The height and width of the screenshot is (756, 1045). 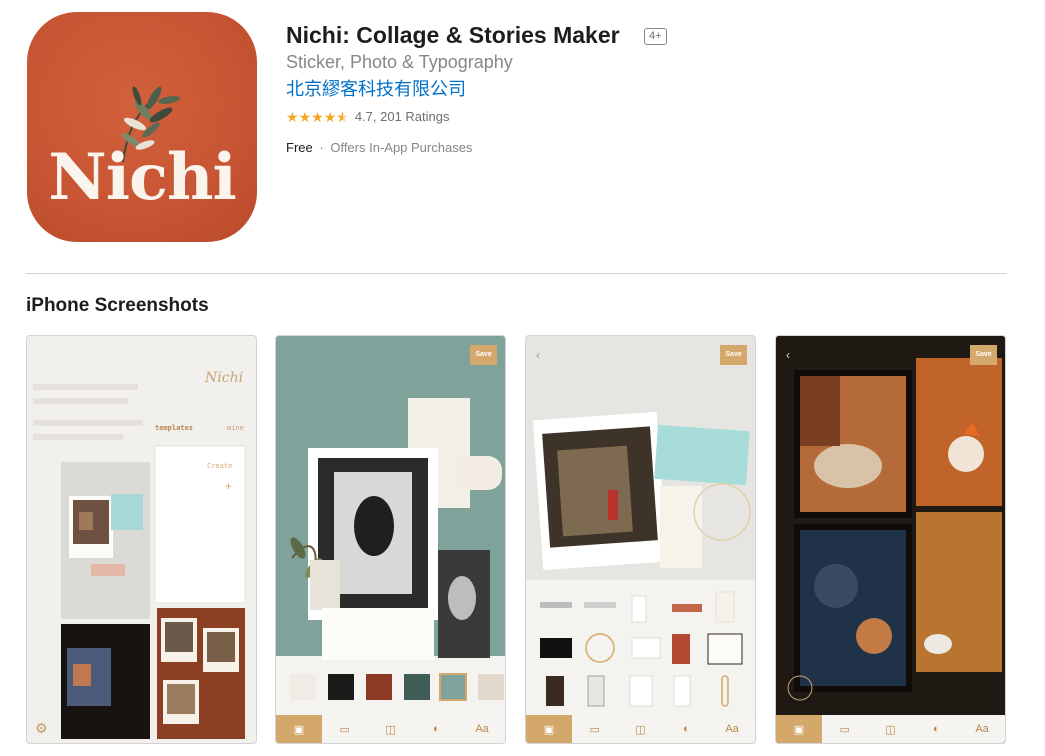 What do you see at coordinates (224, 378) in the screenshot?
I see `nichi-everyday-logo: Nichi` at bounding box center [224, 378].